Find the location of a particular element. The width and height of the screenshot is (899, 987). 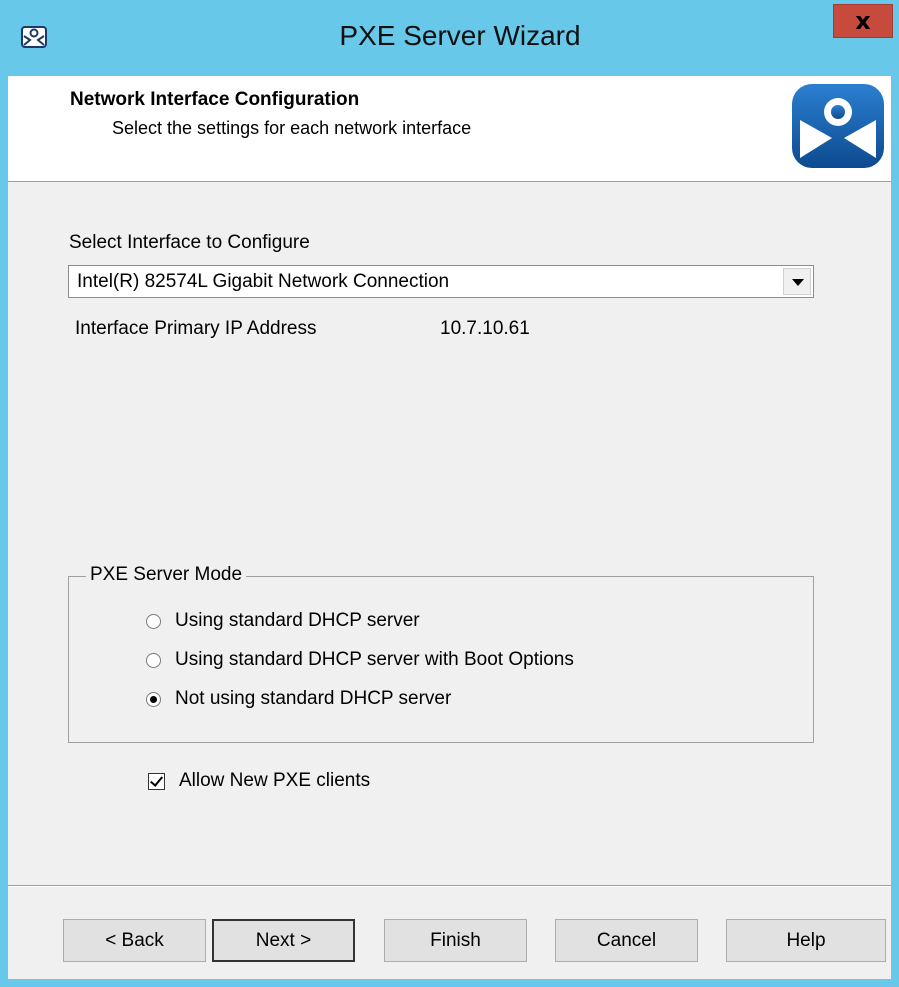

close-button: x is located at coordinates (863, 21).